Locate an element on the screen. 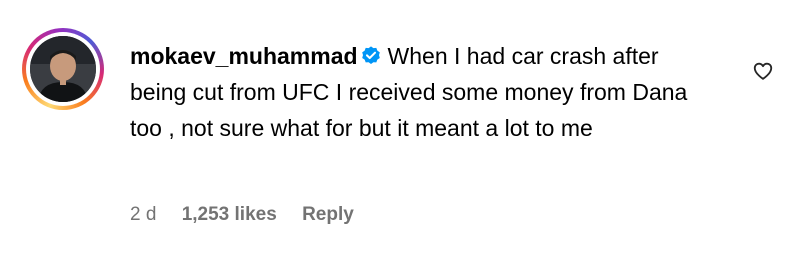 Image resolution: width=800 pixels, height=262 pixels. comment-meta: 2 d 1,253 likes Reply is located at coordinates (252, 215).